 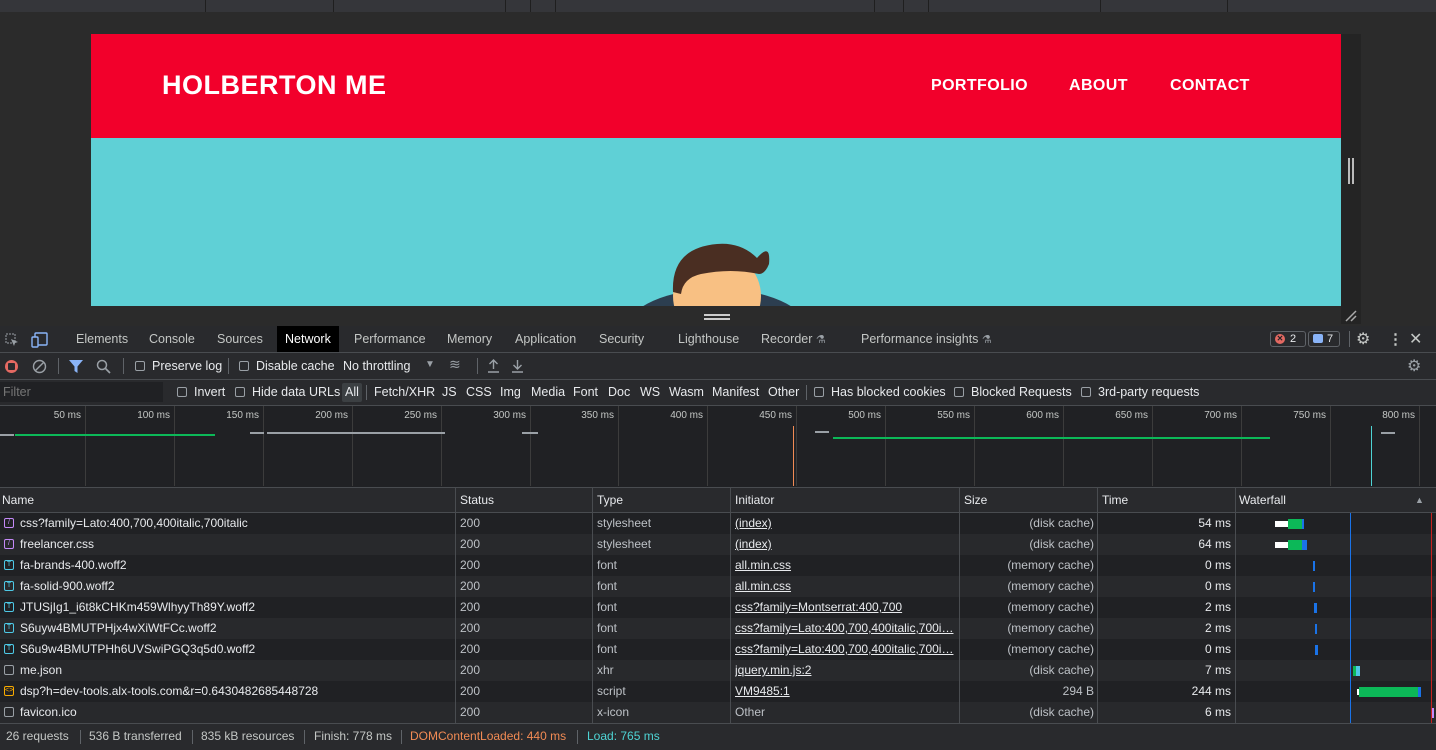 What do you see at coordinates (172, 339) in the screenshot?
I see `tab-console: Console` at bounding box center [172, 339].